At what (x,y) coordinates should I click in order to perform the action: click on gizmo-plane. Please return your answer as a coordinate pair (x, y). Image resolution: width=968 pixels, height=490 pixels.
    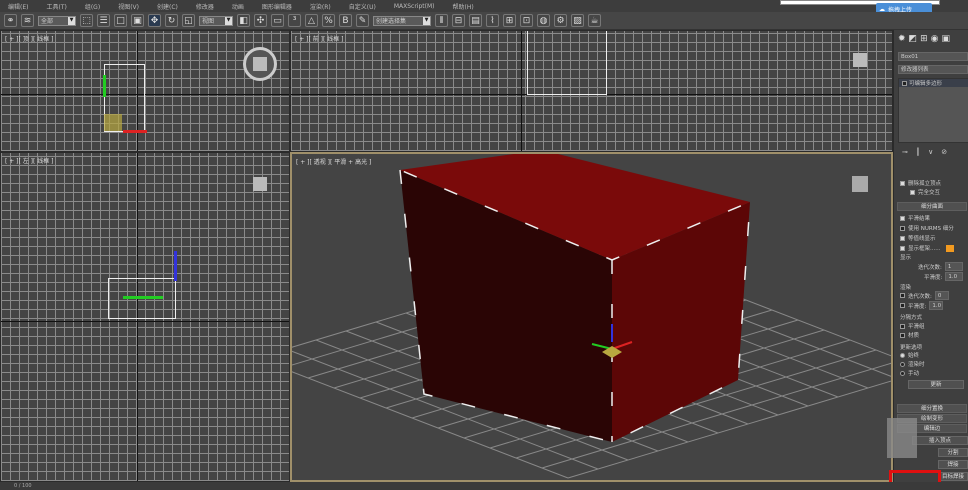
    Looking at the image, I should click on (113, 122).